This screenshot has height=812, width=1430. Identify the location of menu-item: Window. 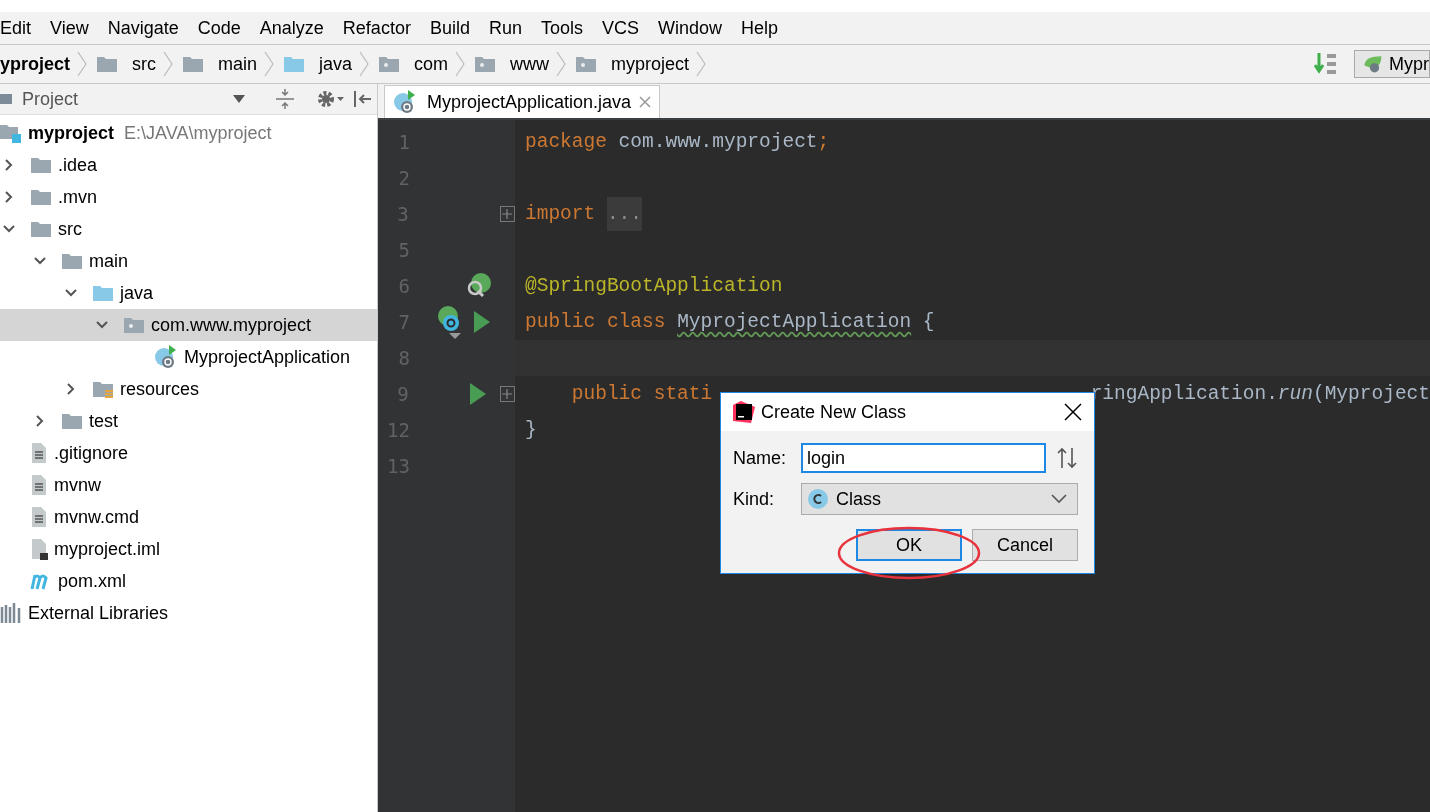
(695, 28).